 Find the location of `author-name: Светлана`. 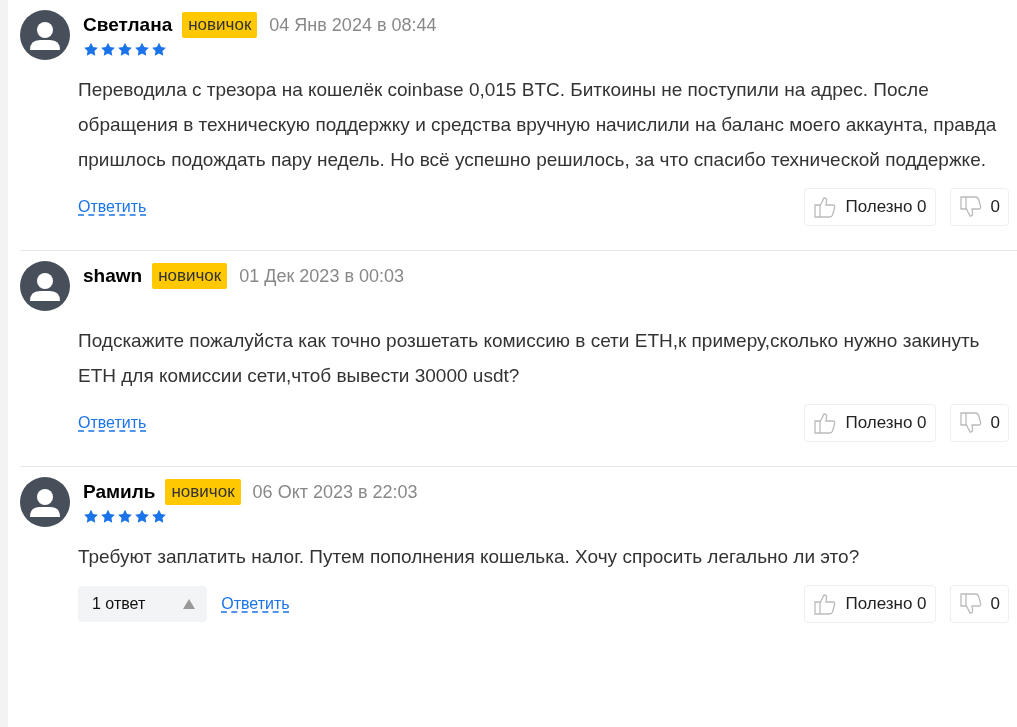

author-name: Светлана is located at coordinates (128, 25).